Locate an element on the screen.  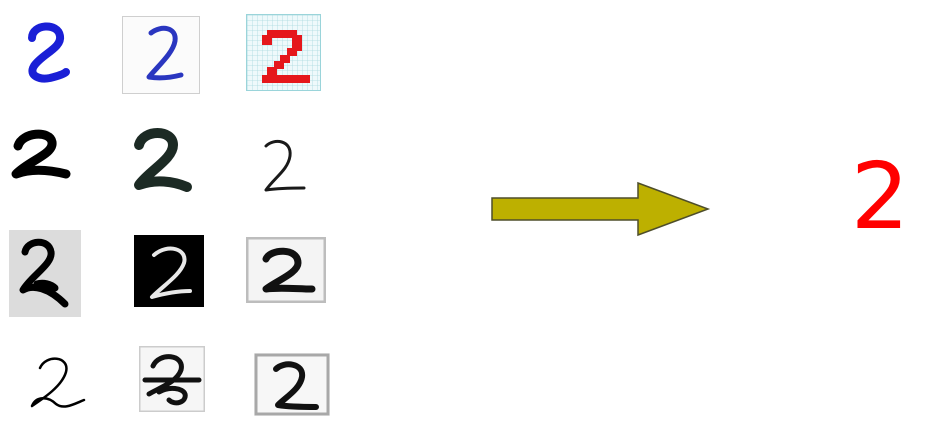
digit-sample-thick-brush is located at coordinates (41, 157).